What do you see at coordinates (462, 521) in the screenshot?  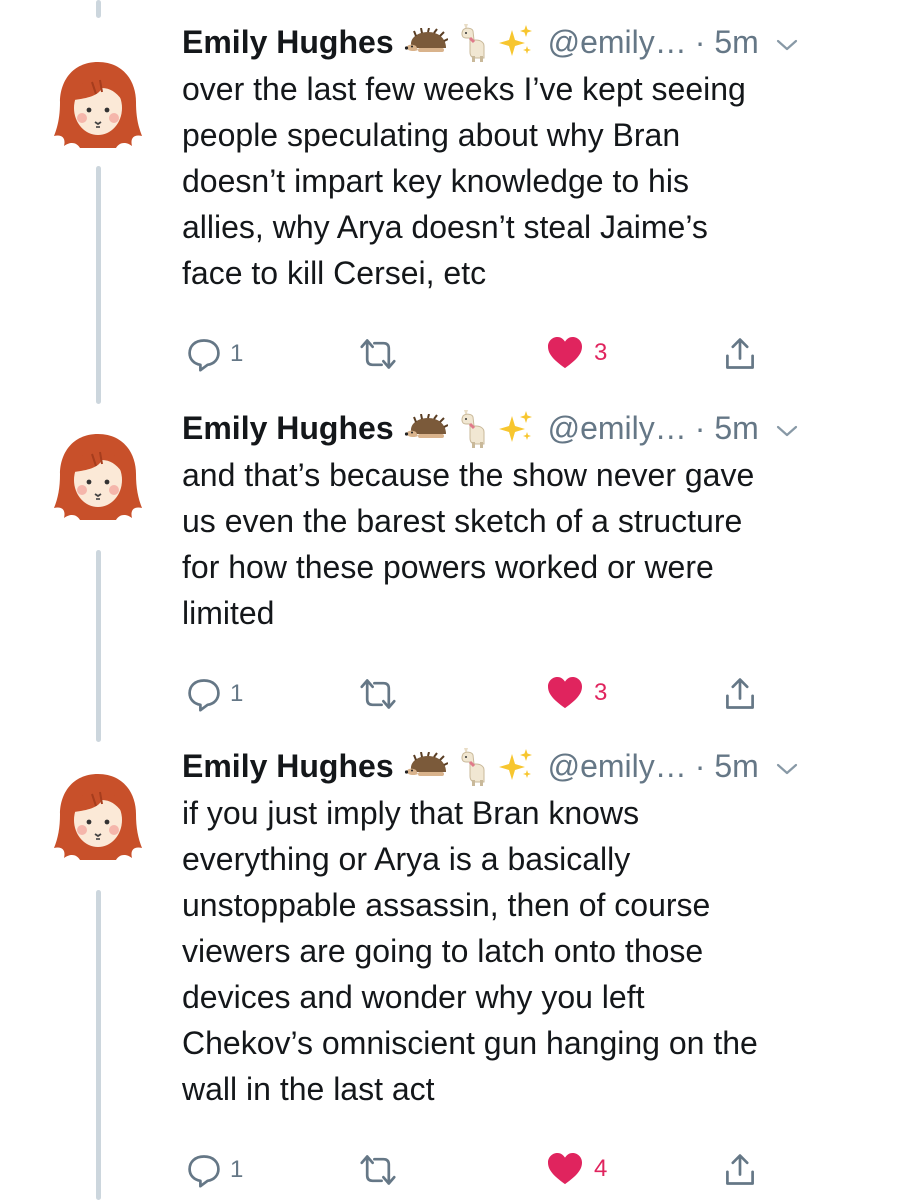 I see `tweet-text-line: us even the barest sketch of a structure` at bounding box center [462, 521].